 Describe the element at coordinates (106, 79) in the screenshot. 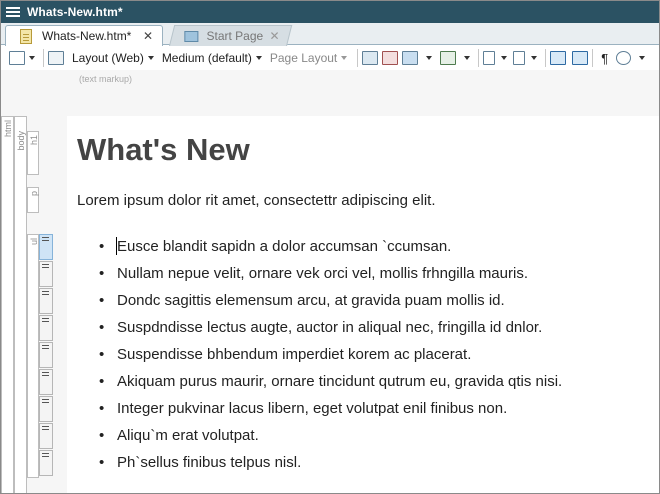

I see `text-markup-hint: (text markup)` at that location.